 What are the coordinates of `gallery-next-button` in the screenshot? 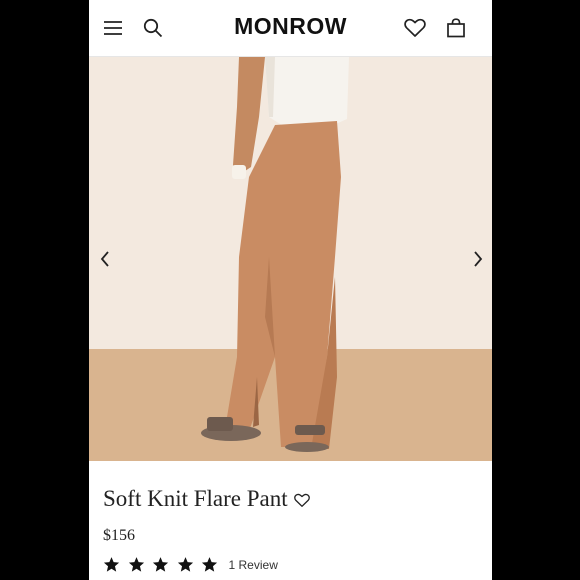 It's located at (478, 259).